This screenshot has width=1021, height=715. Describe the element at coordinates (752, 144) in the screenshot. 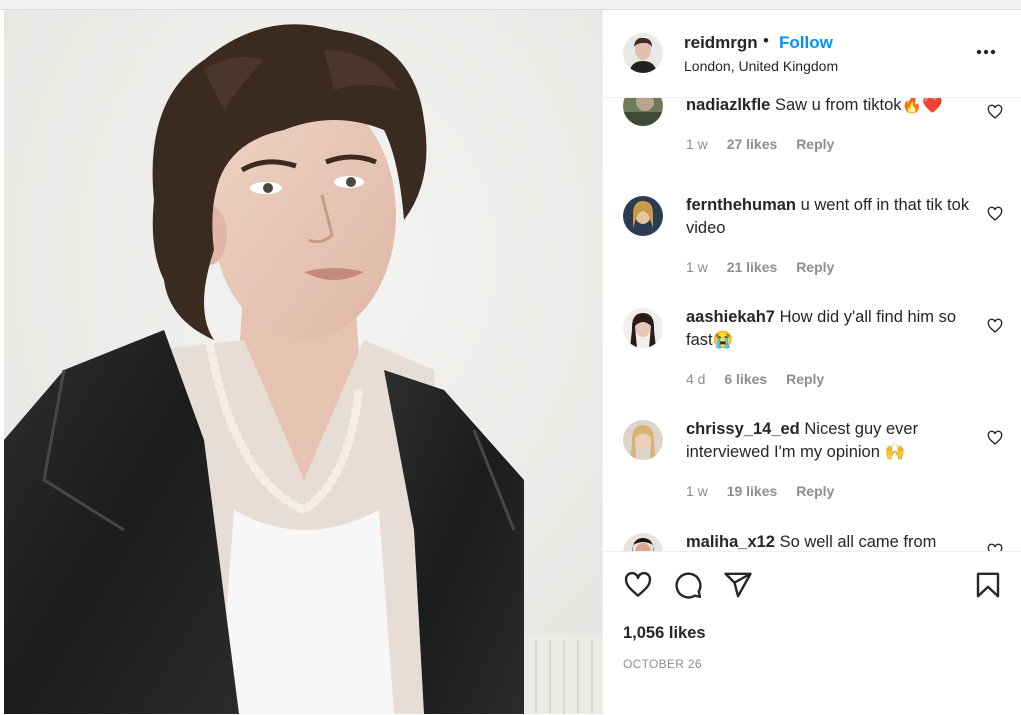

I see `comment-likes: 27 likes` at that location.